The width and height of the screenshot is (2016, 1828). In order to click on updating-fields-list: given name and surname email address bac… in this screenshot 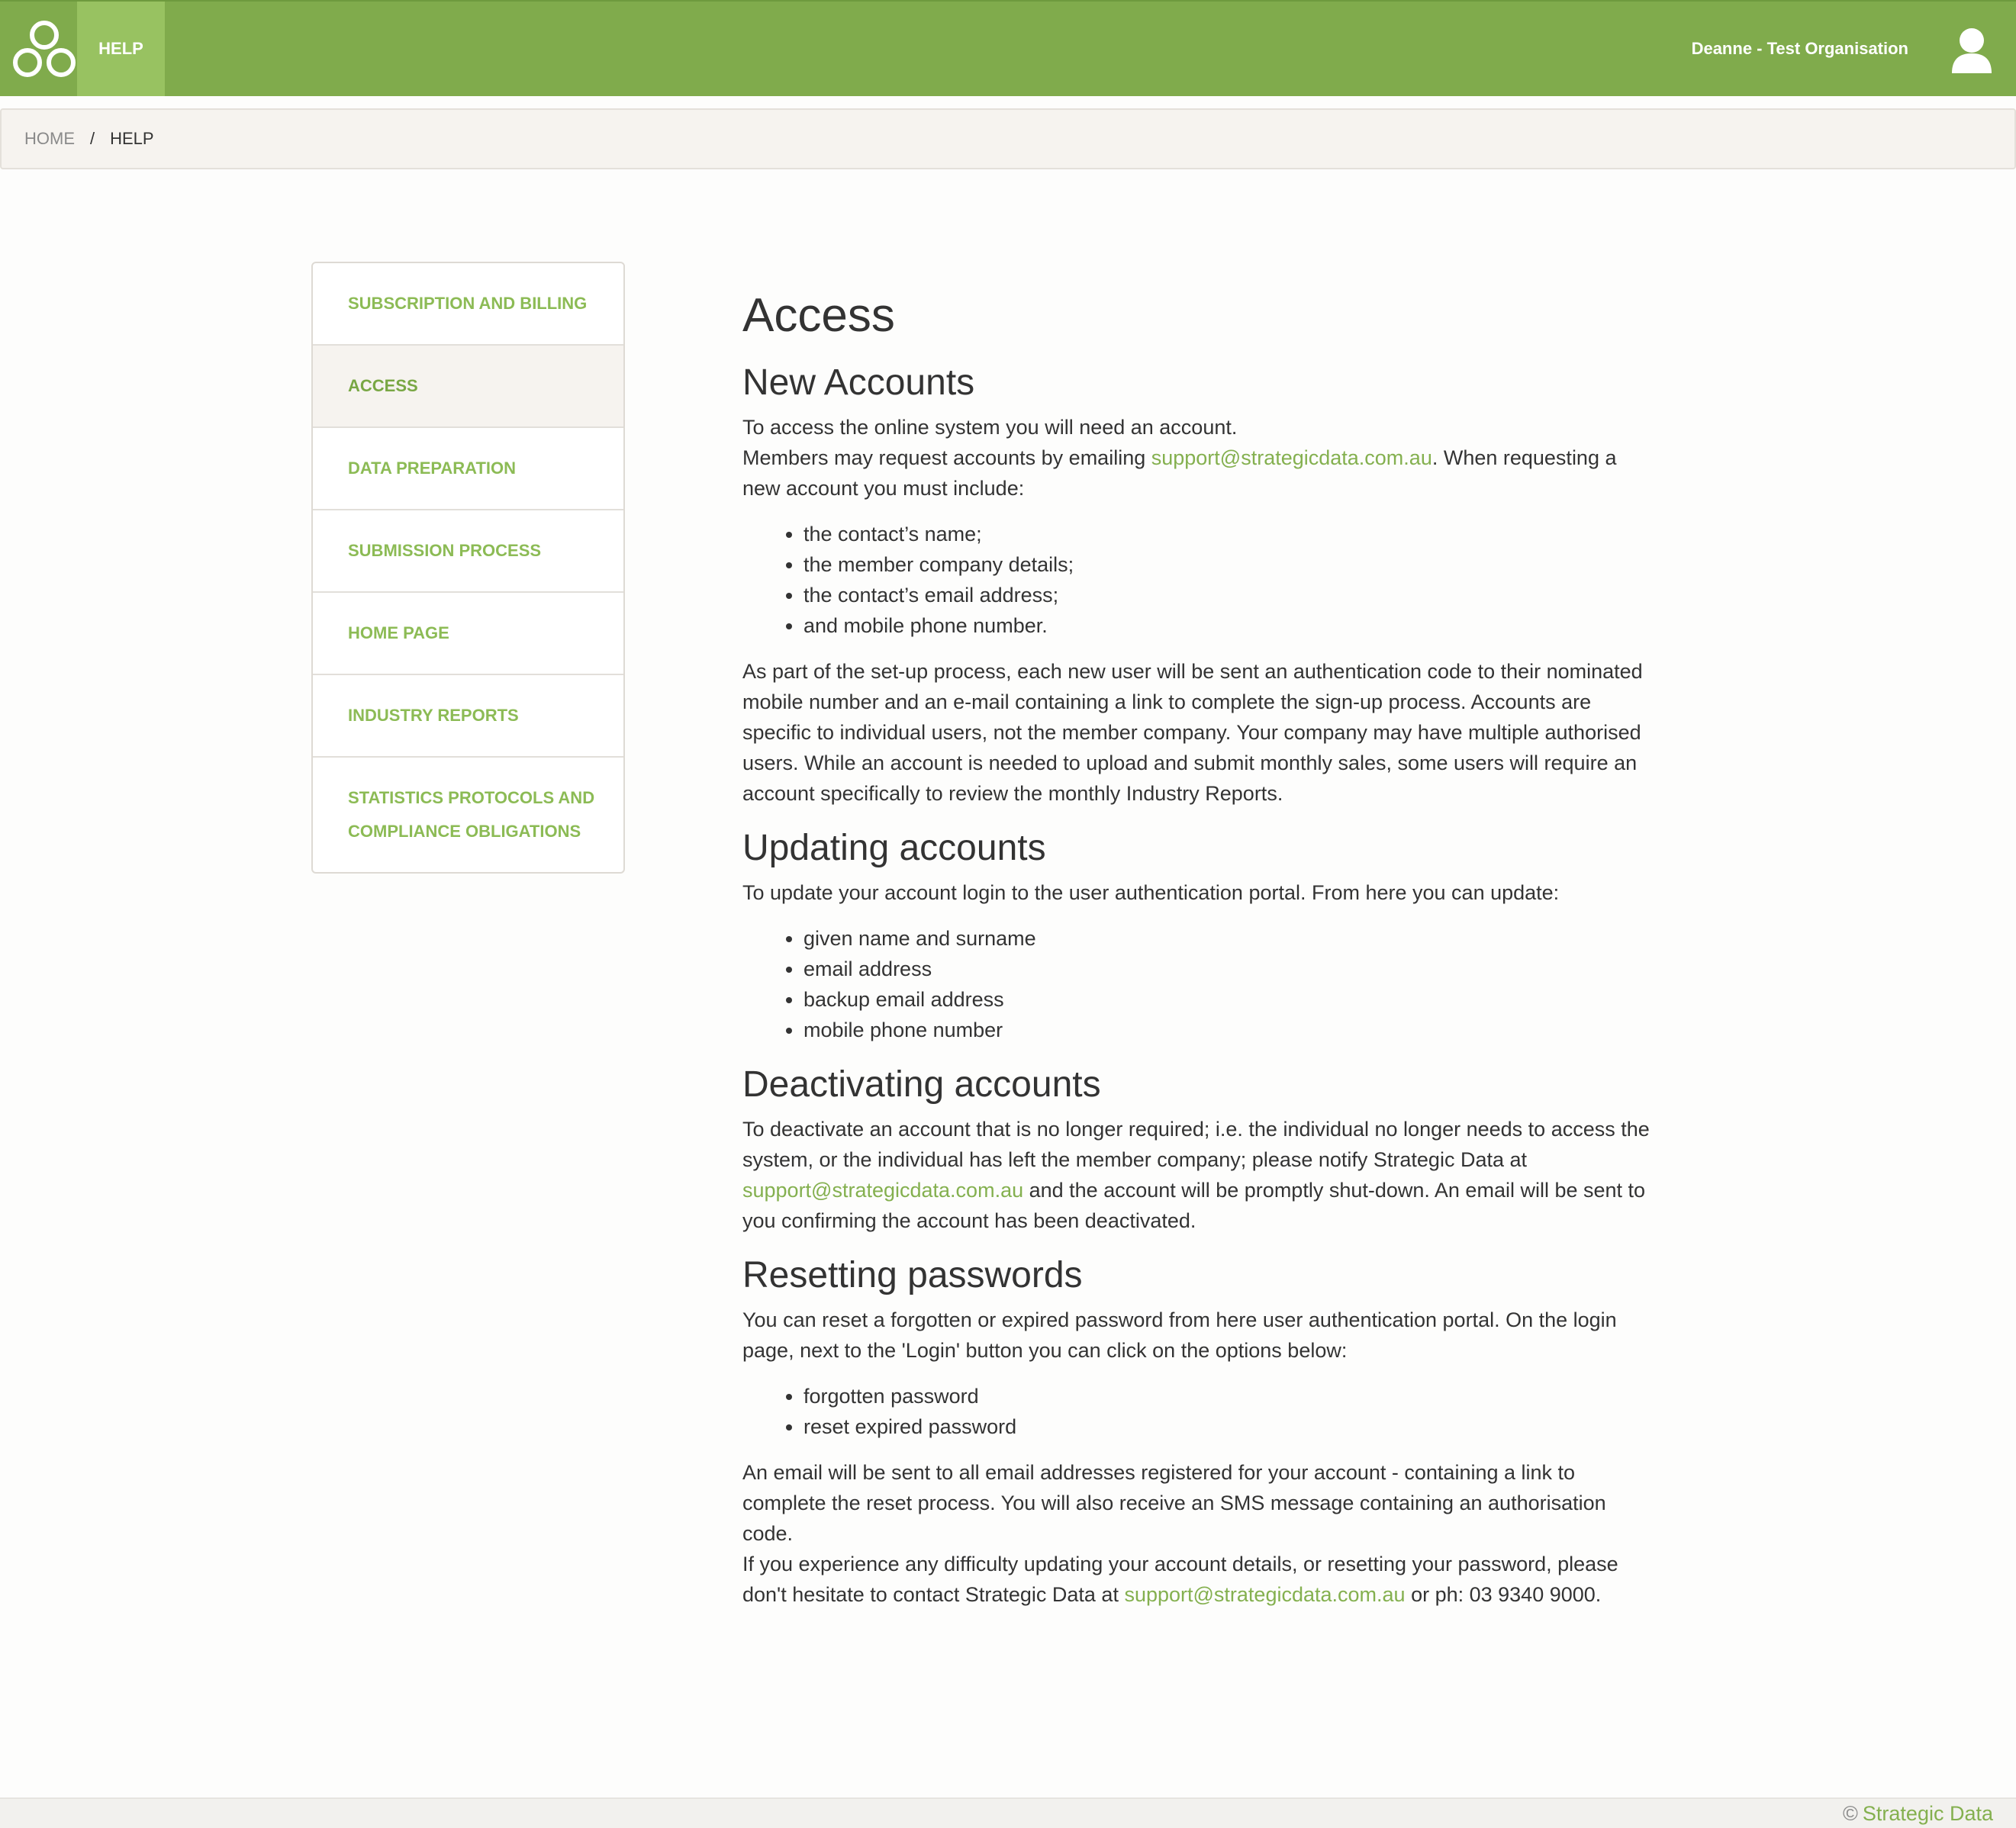, I will do `click(1231, 984)`.